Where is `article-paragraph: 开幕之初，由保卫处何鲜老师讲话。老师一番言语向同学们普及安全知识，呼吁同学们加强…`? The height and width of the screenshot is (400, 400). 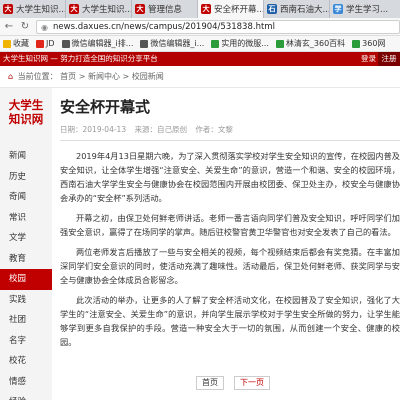
article-paragraph: 开幕之初，由保卫处何鲜老师讲话。老师一番言语向同学们普及安全知识，呼吁同学们加强… is located at coordinates (230, 225).